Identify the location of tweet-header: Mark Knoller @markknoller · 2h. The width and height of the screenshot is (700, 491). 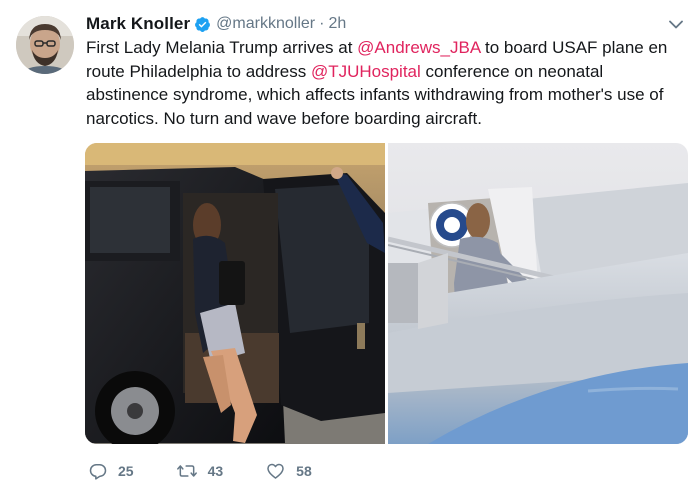
(216, 24).